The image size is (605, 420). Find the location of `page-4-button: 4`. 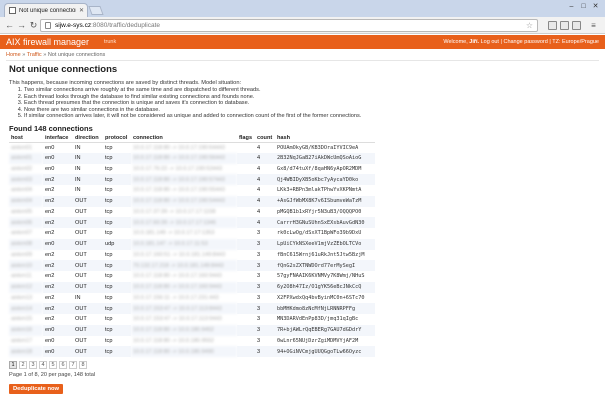

page-4-button: 4 is located at coordinates (43, 365).